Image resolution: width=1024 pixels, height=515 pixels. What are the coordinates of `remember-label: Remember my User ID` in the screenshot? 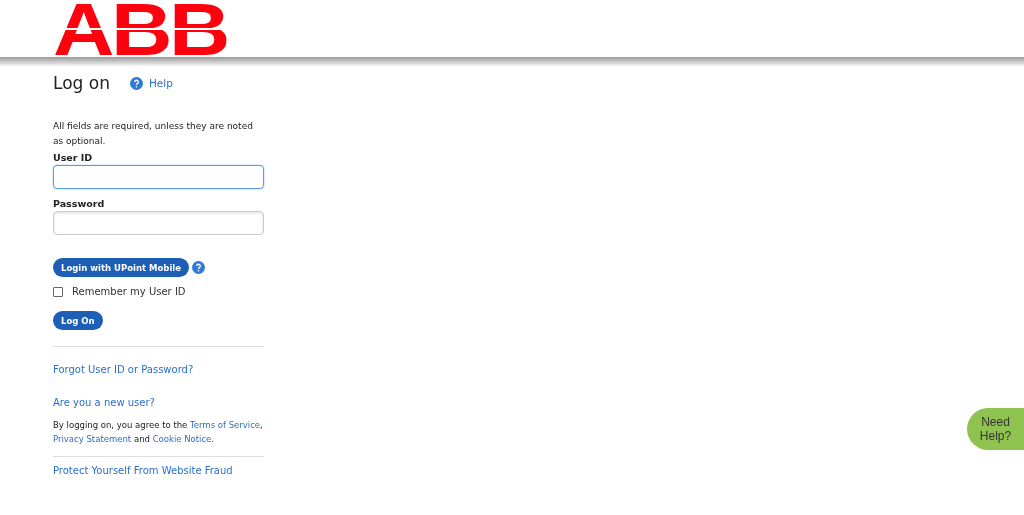 It's located at (129, 291).